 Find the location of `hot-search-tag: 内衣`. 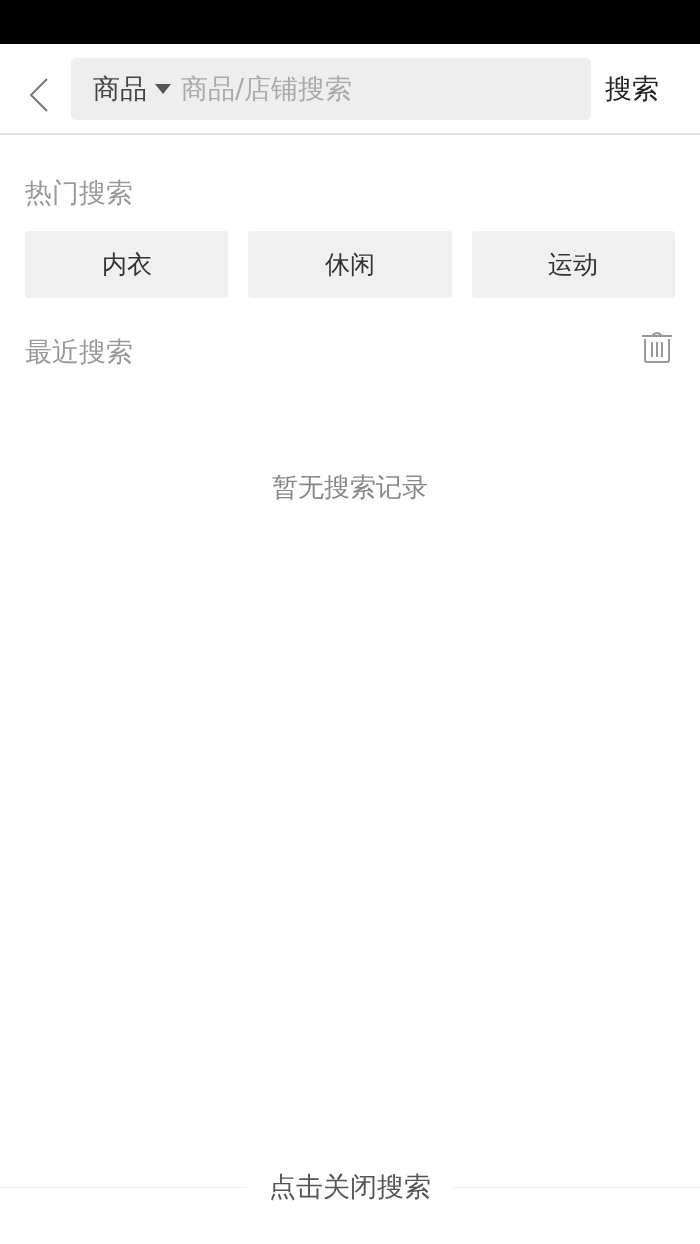

hot-search-tag: 内衣 is located at coordinates (127, 264).